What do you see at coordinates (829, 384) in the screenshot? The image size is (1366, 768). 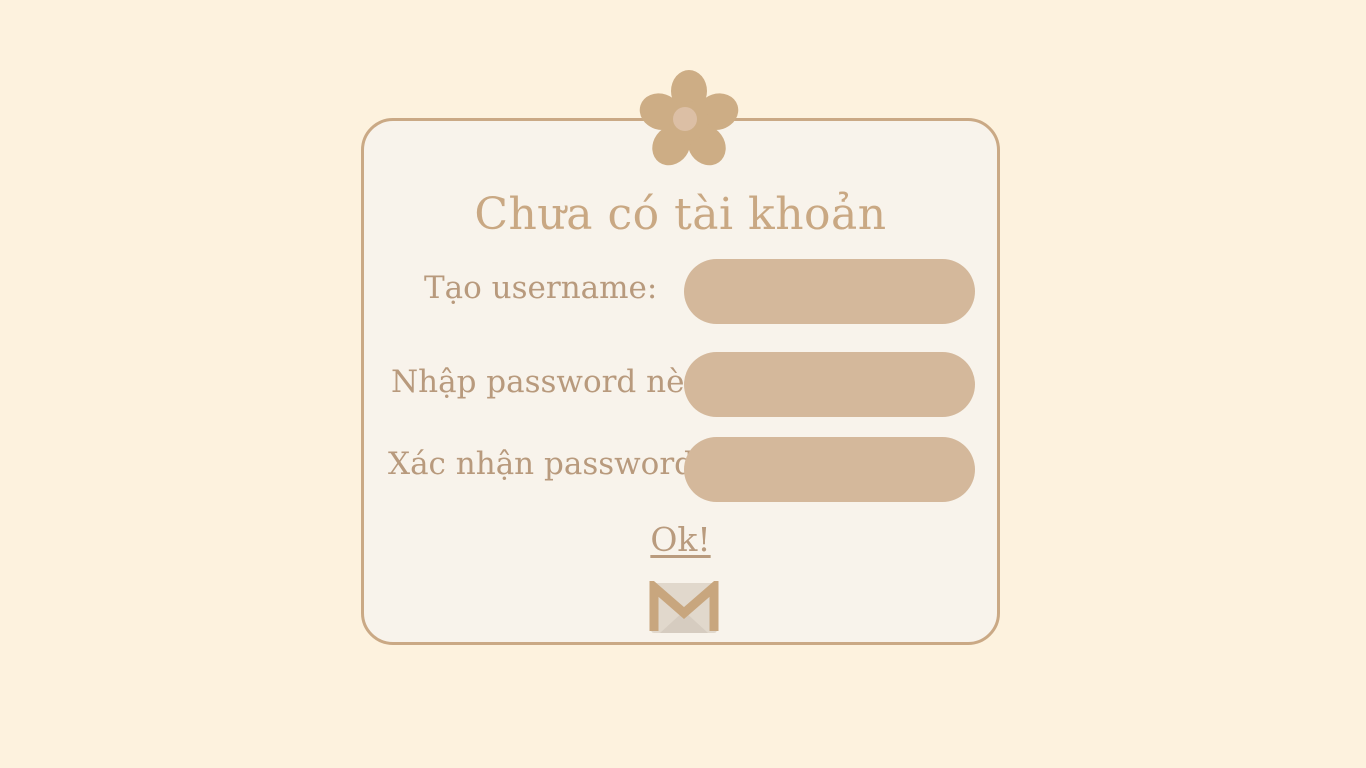 I see `password-input` at bounding box center [829, 384].